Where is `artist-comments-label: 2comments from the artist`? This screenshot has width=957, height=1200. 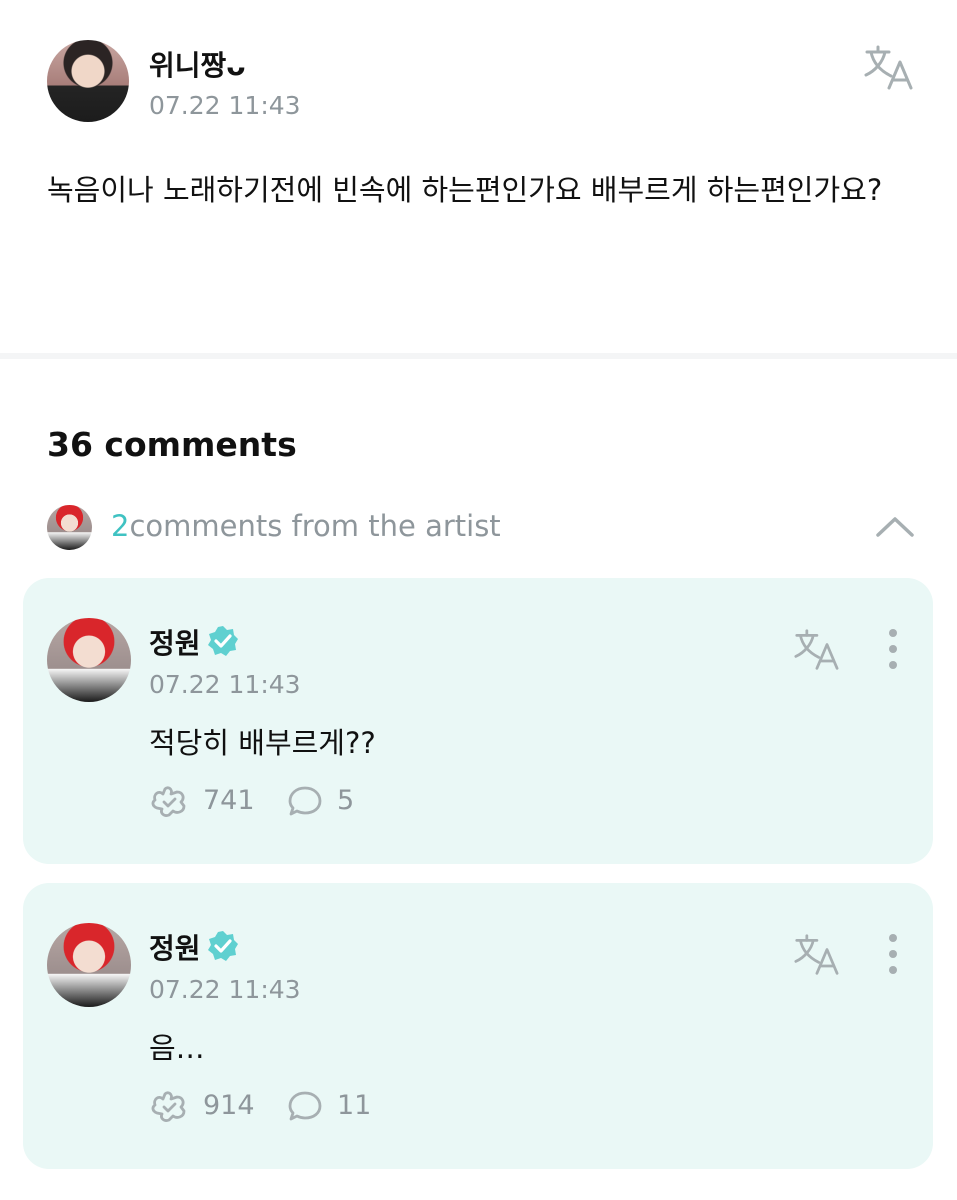 artist-comments-label: 2comments from the artist is located at coordinates (306, 526).